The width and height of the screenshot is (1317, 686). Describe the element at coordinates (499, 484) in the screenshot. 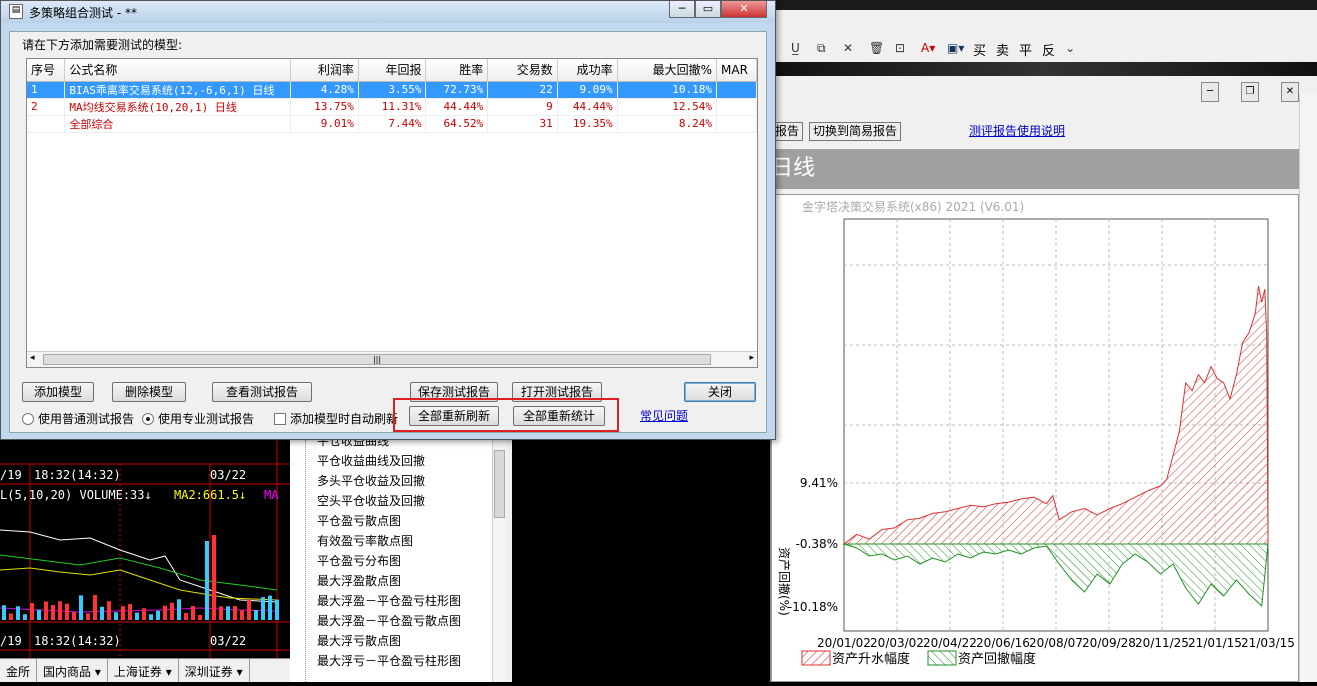

I see `list-scroll-thumb` at that location.